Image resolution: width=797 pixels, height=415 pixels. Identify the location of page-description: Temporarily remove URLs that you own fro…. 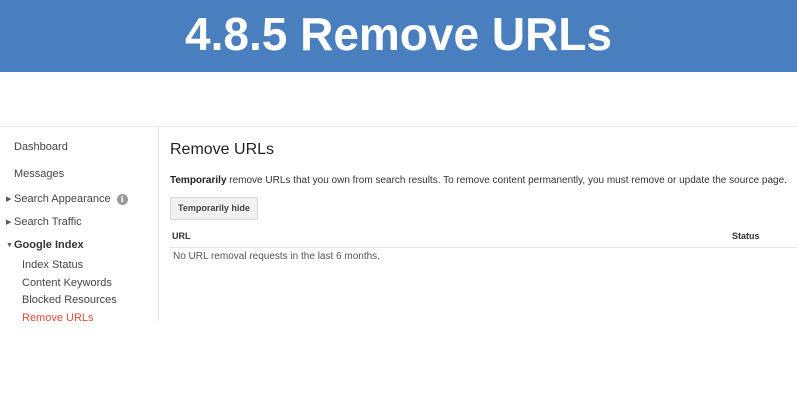
(478, 180).